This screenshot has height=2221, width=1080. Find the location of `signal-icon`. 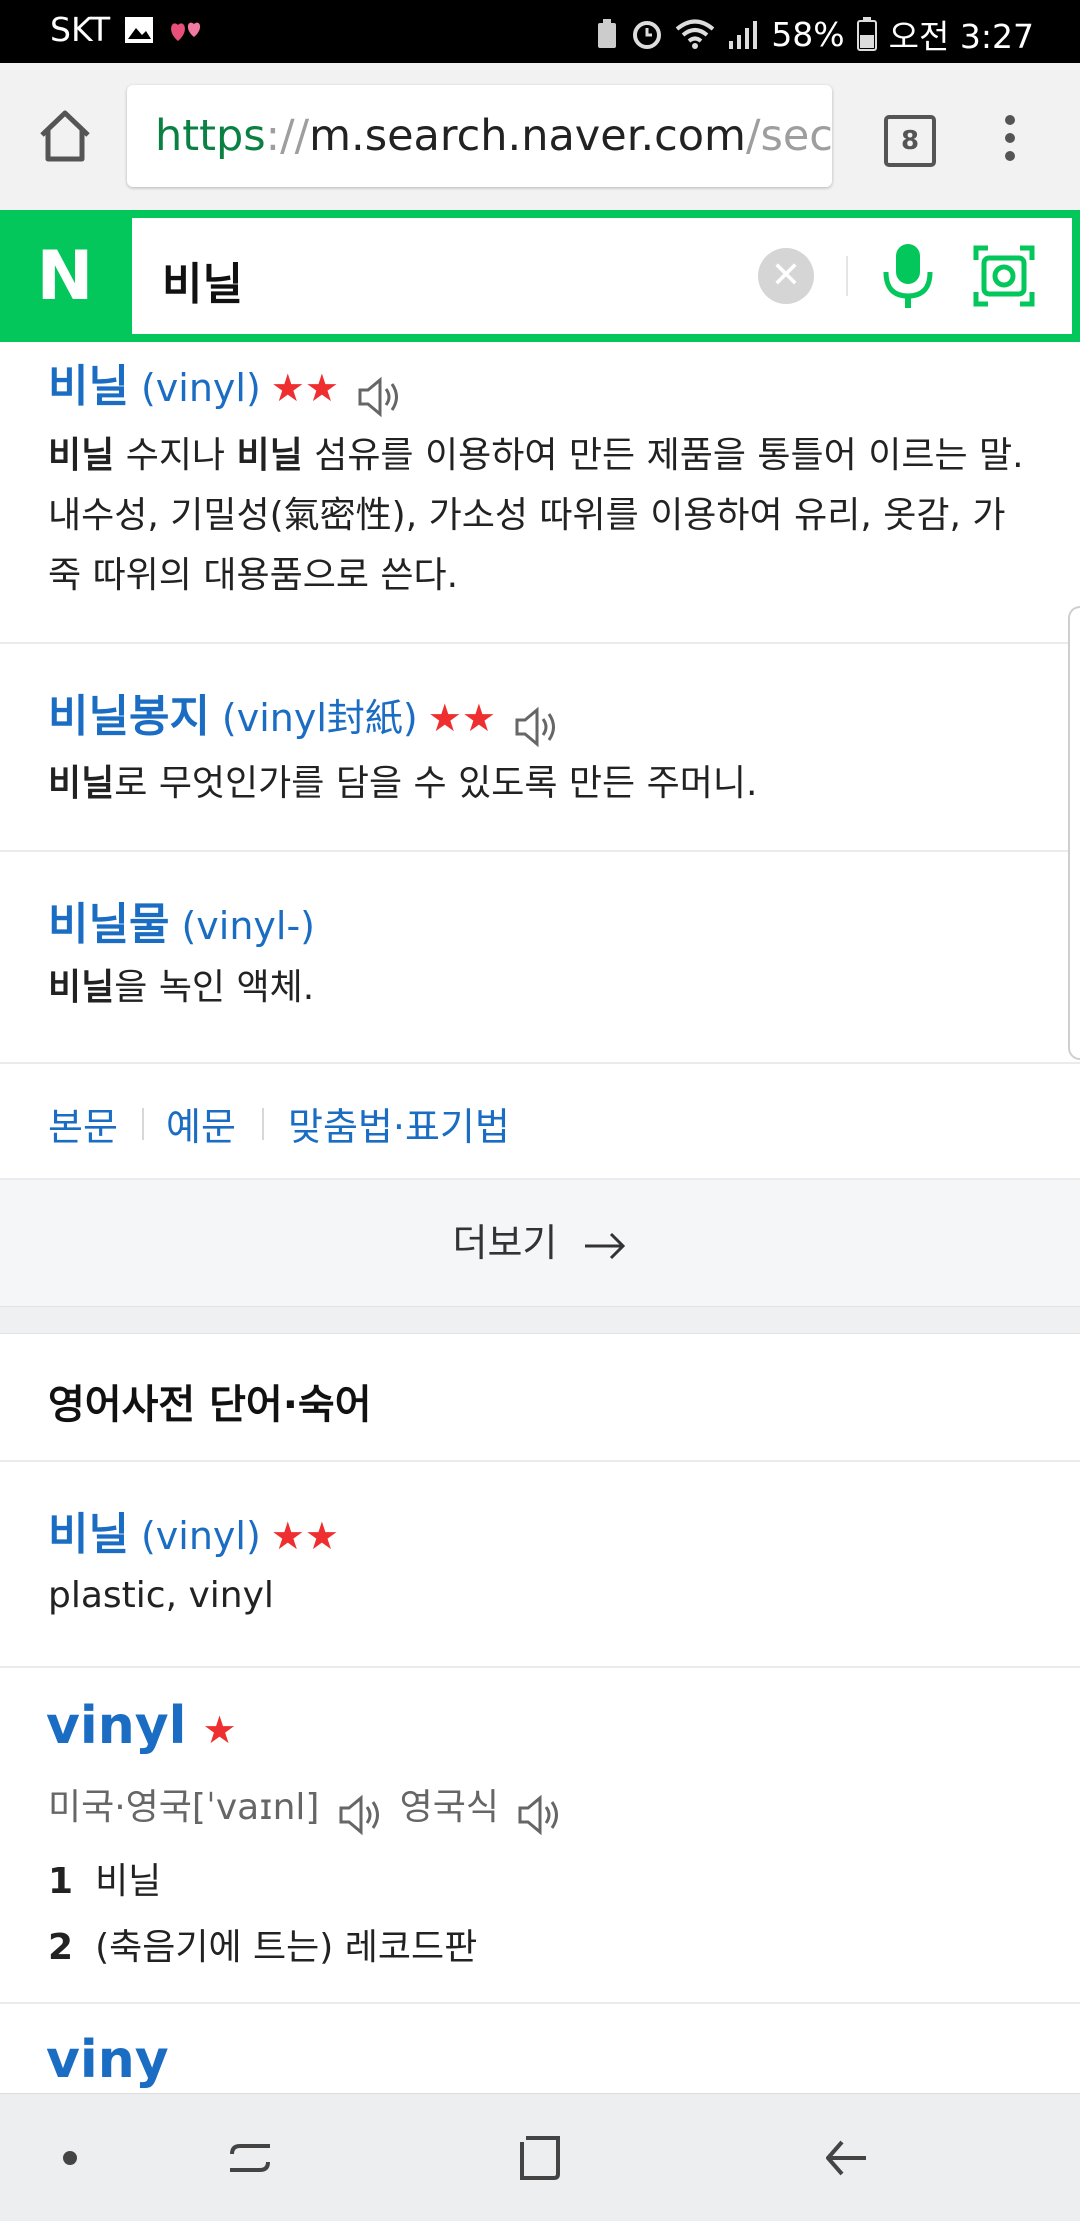

signal-icon is located at coordinates (743, 35).